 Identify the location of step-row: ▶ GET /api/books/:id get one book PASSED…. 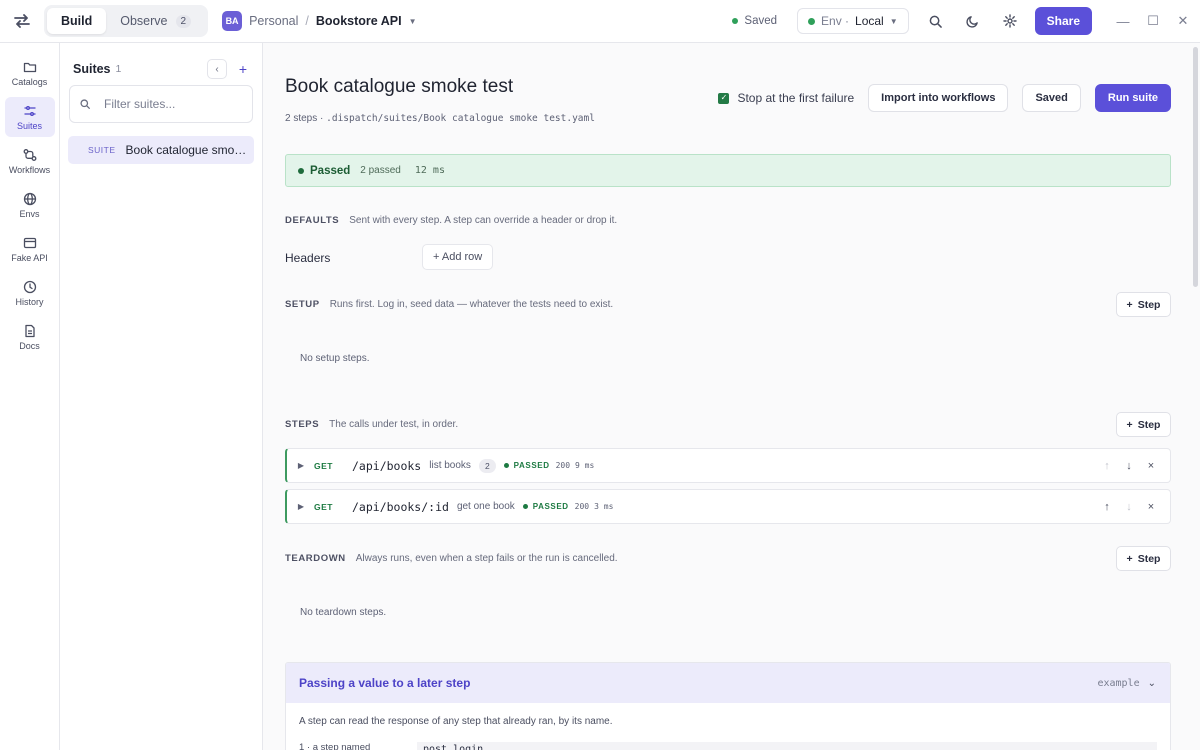
(728, 506).